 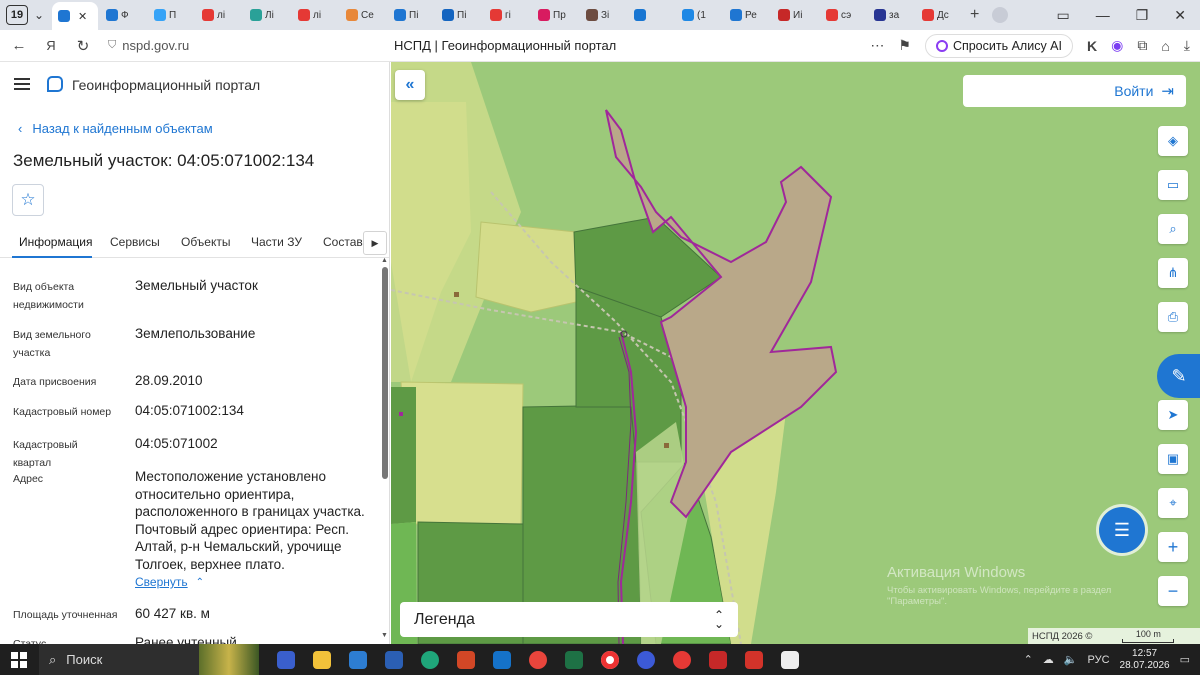 What do you see at coordinates (1173, 273) in the screenshot?
I see `share-button: ⋔` at bounding box center [1173, 273].